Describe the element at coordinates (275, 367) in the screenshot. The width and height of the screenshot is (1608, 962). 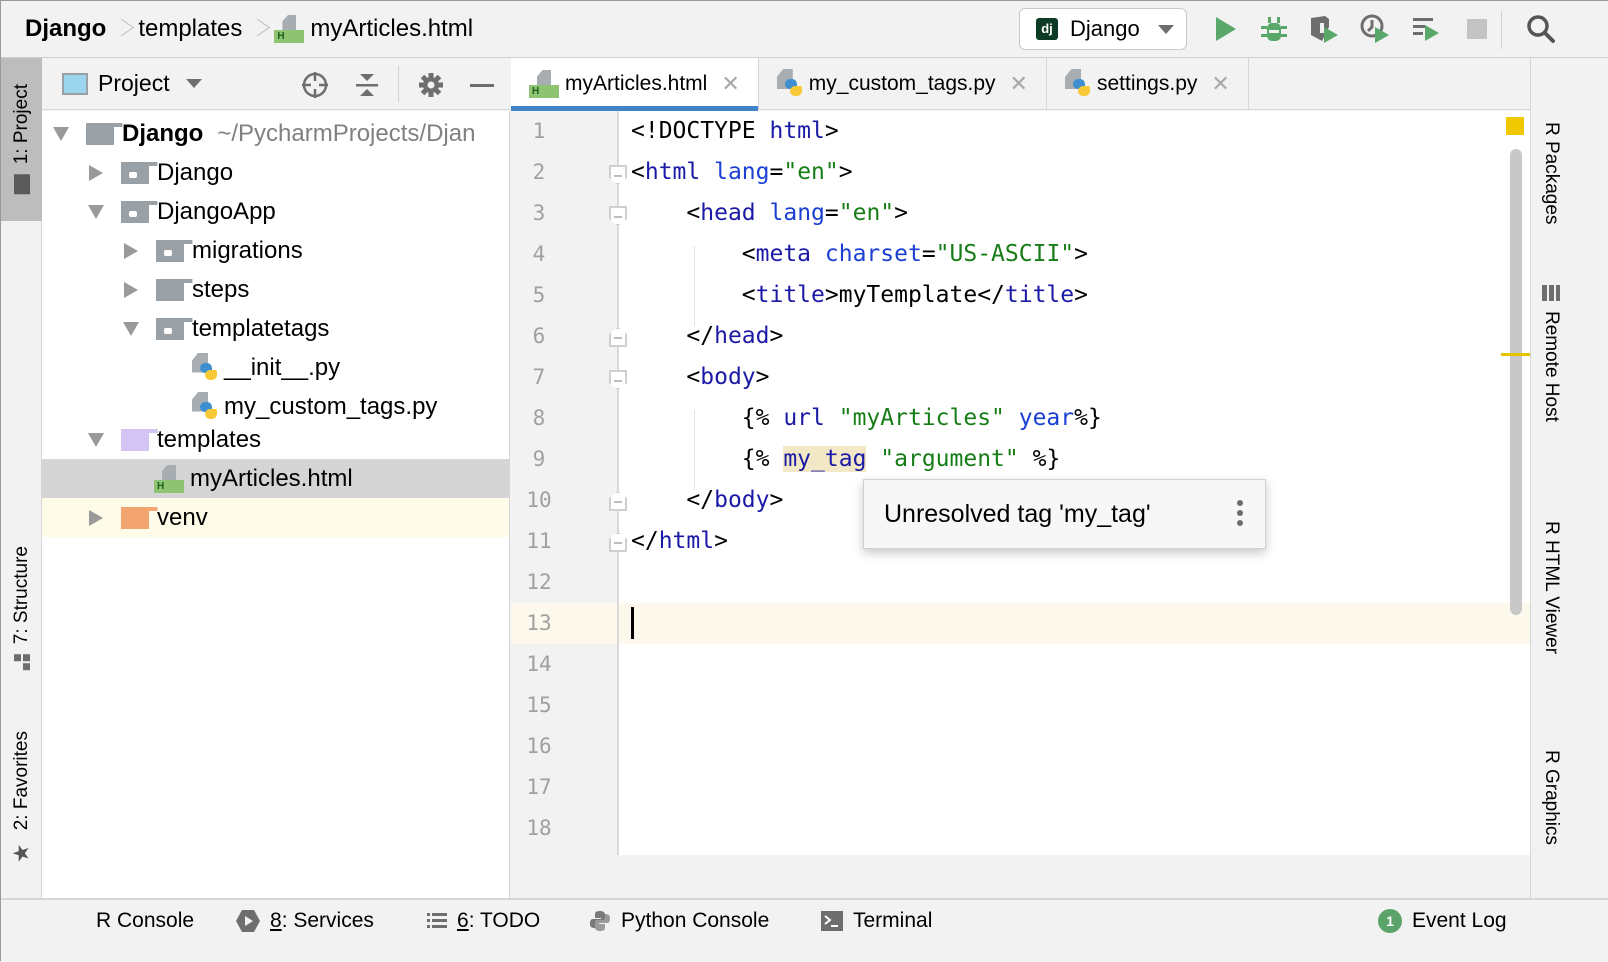
I see `tree-item-init-py: __init__.py` at that location.